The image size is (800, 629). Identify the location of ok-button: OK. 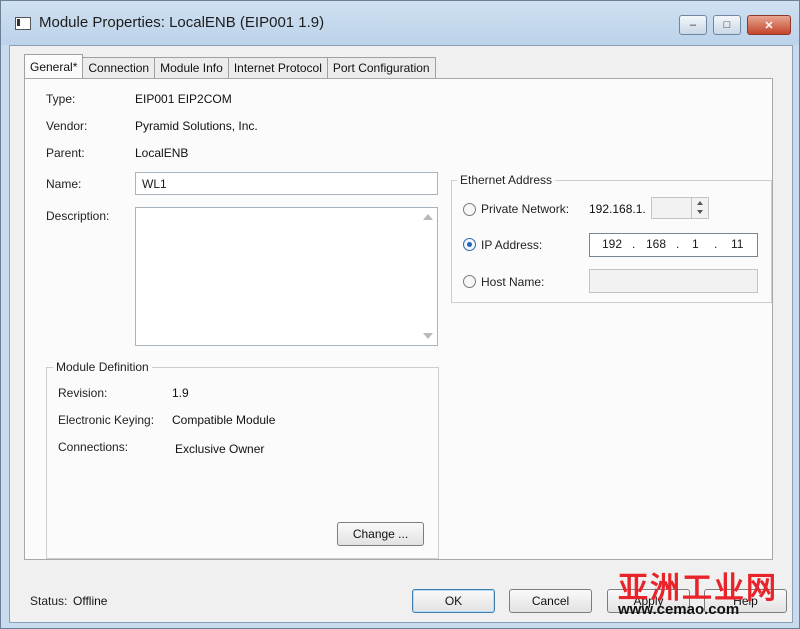
(453, 601).